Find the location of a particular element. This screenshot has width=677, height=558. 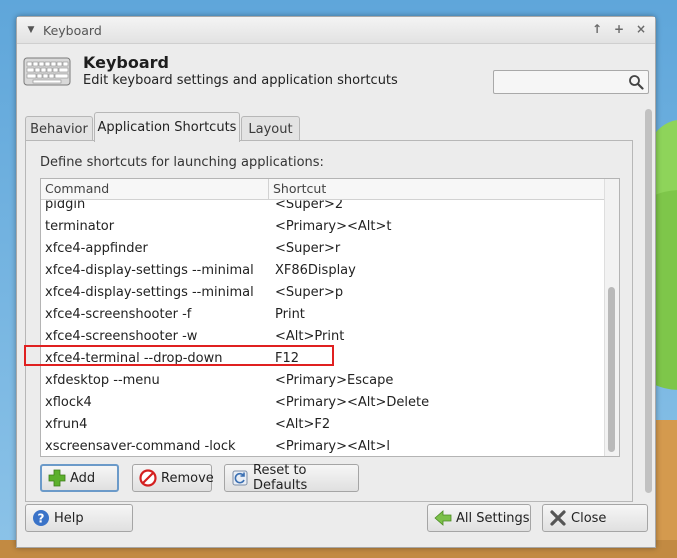

maximize-icon: + is located at coordinates (619, 29).